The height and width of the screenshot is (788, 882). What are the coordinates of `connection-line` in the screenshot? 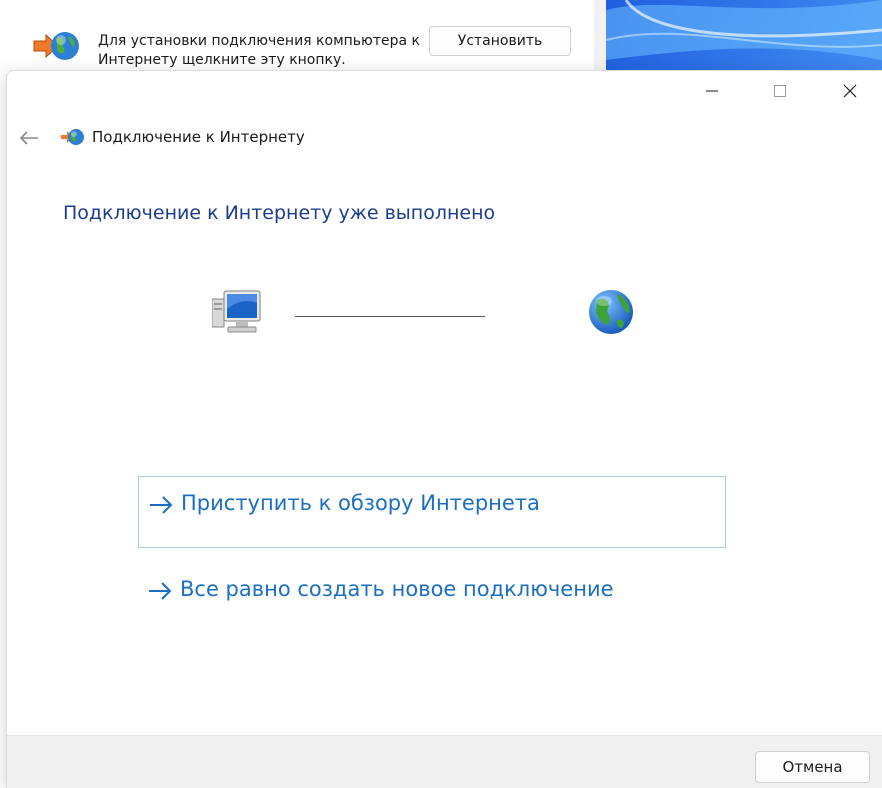 It's located at (390, 316).